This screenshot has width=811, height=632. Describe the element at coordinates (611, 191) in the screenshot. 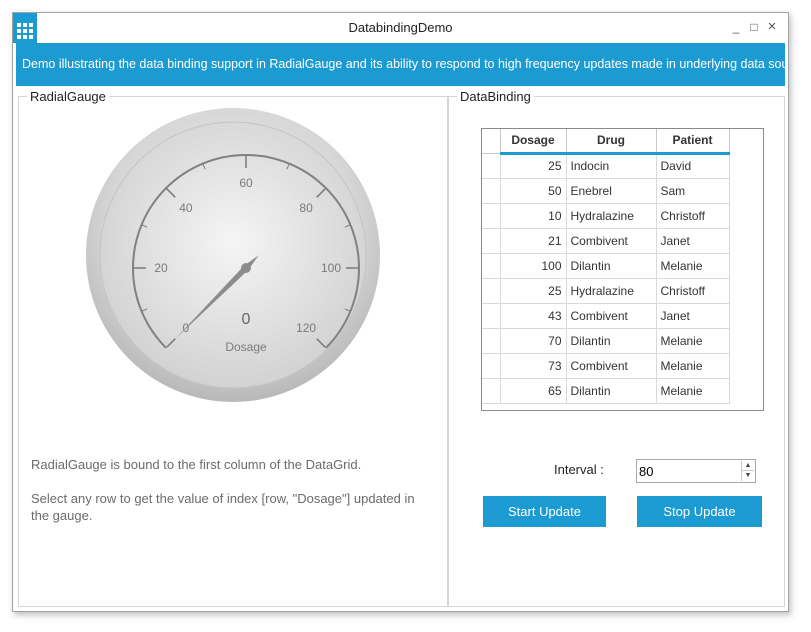

I see `cell-drug: Enebrel` at that location.